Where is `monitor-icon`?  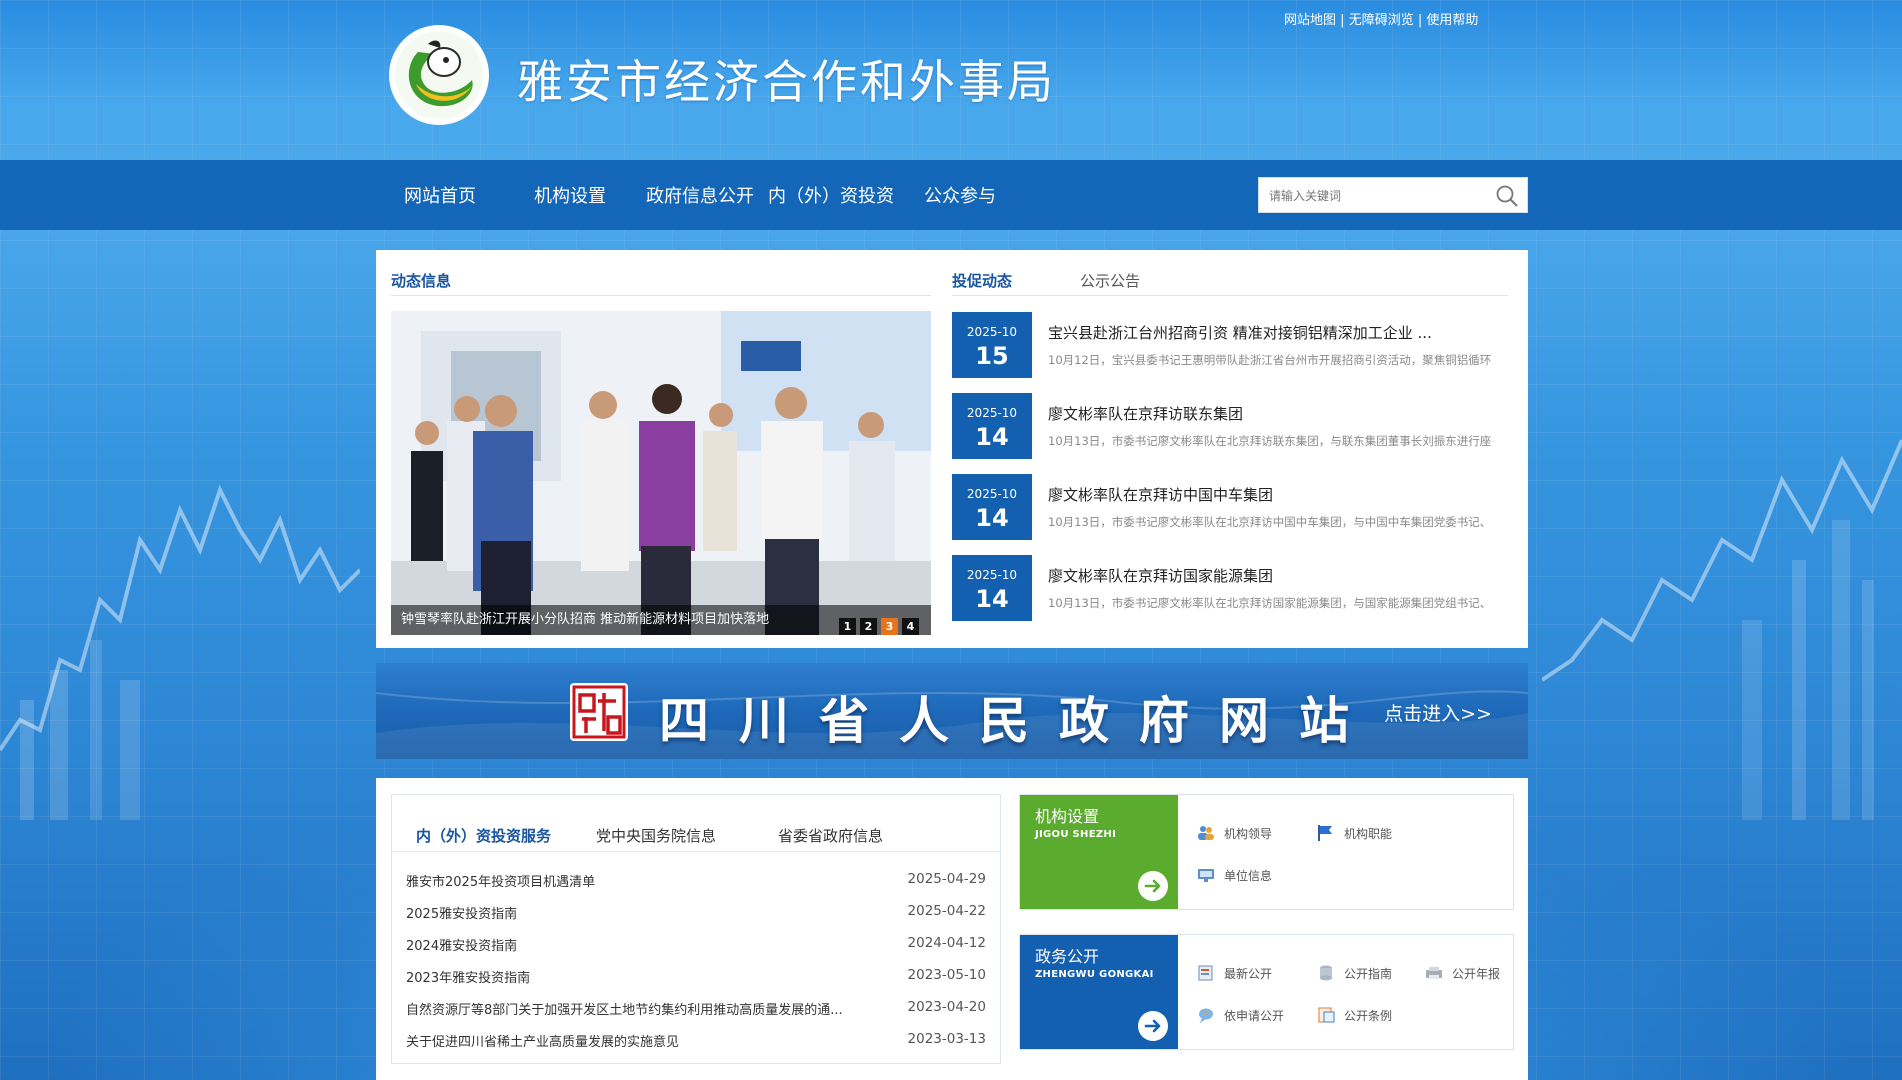
monitor-icon is located at coordinates (1206, 875).